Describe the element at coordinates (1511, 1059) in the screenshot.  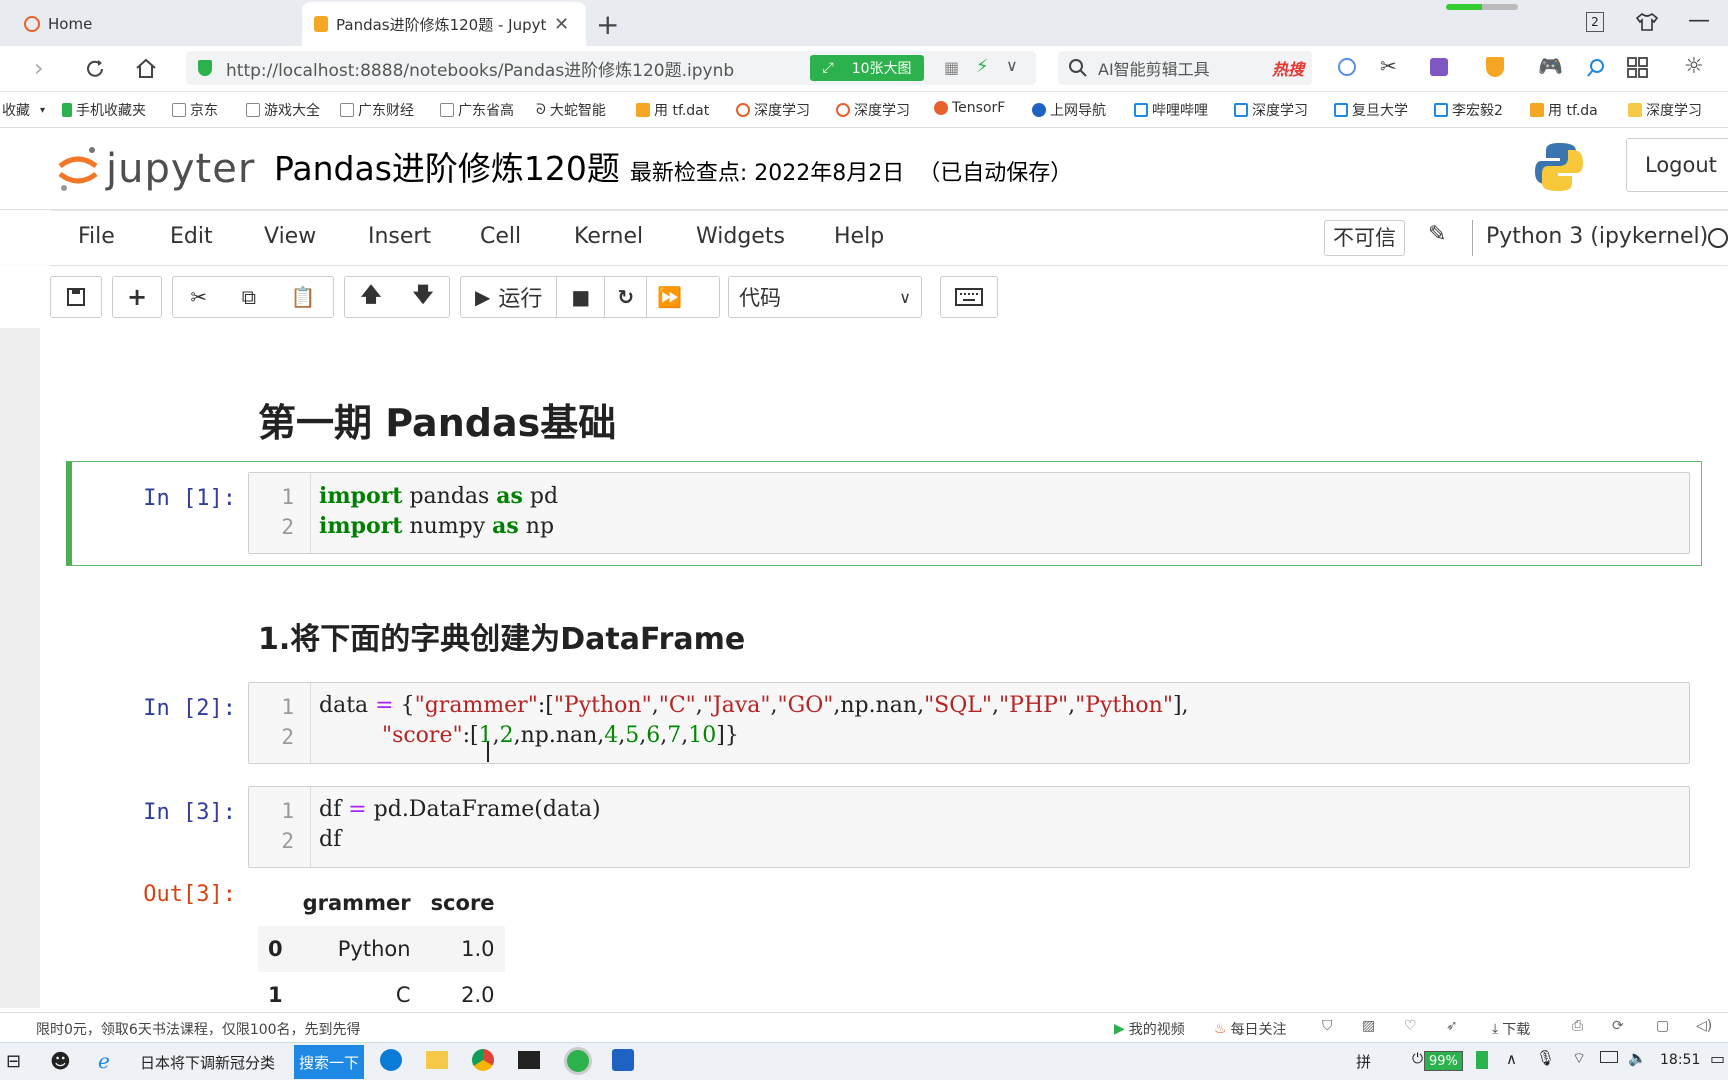
I see `chevron-up-icon: ∧` at that location.